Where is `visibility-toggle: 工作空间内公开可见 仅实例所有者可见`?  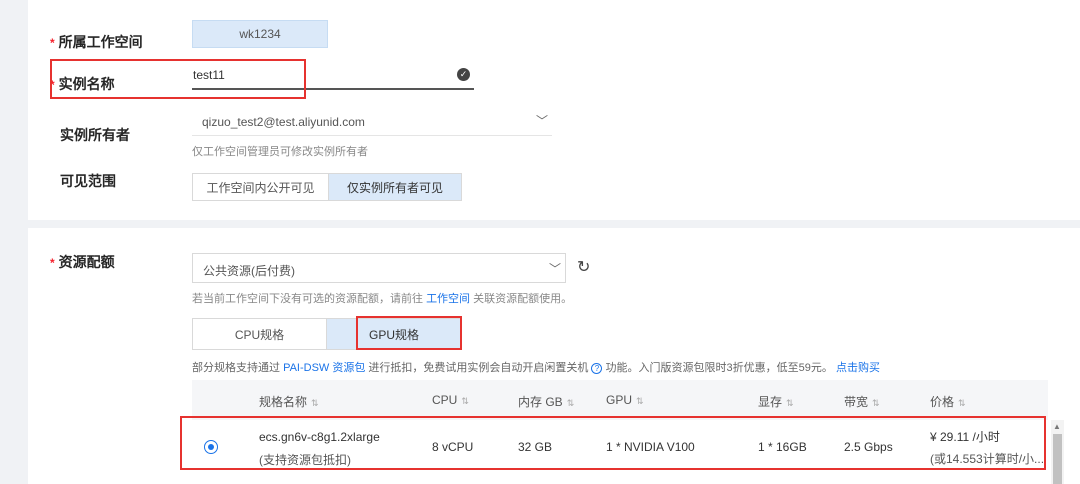
visibility-toggle: 工作空间内公开可见 仅实例所有者可见 is located at coordinates (327, 187).